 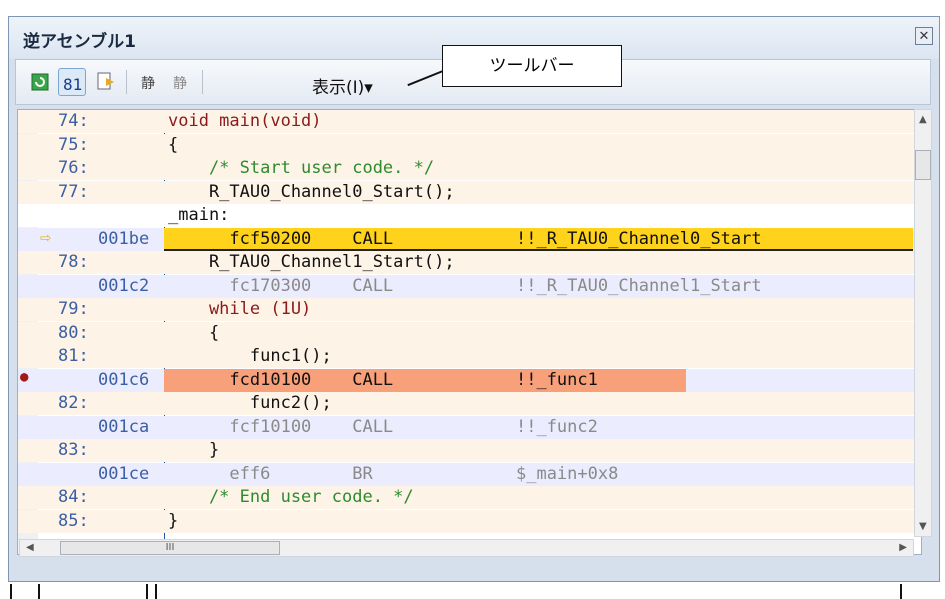 I want to click on line-address: 78:, so click(x=73, y=262).